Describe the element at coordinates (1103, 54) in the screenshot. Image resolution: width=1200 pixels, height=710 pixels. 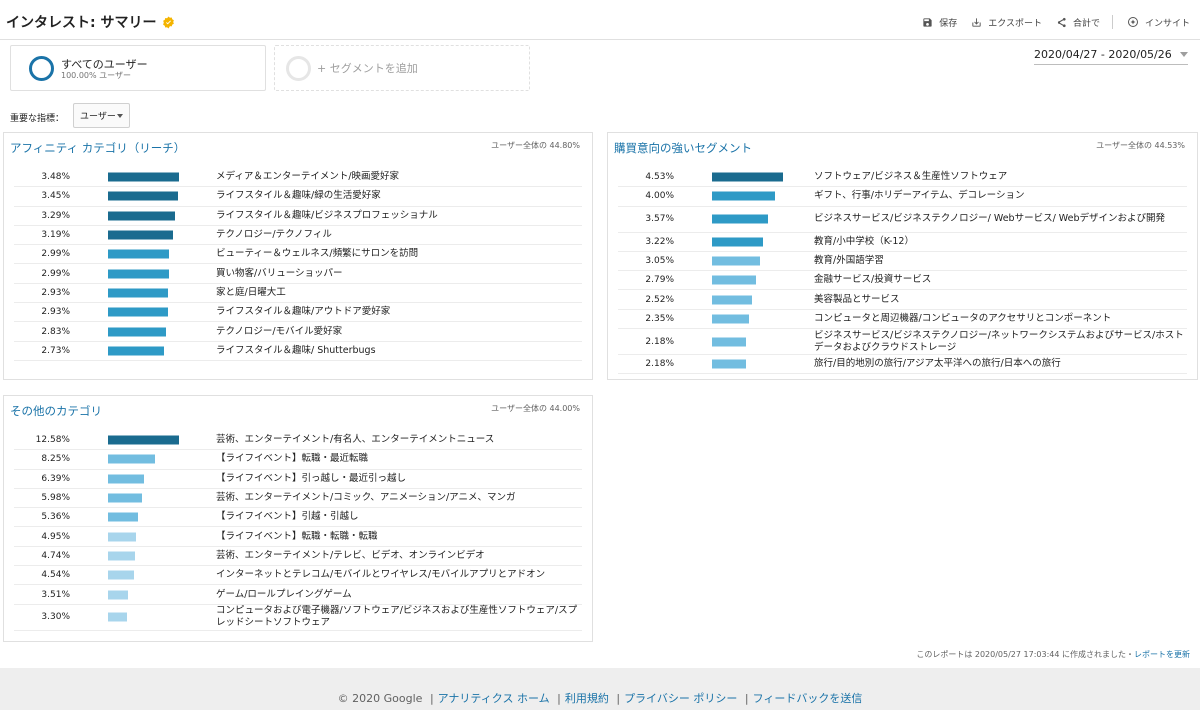
I see `date-range-value: 2020/04/27 - 2020/05/26` at that location.